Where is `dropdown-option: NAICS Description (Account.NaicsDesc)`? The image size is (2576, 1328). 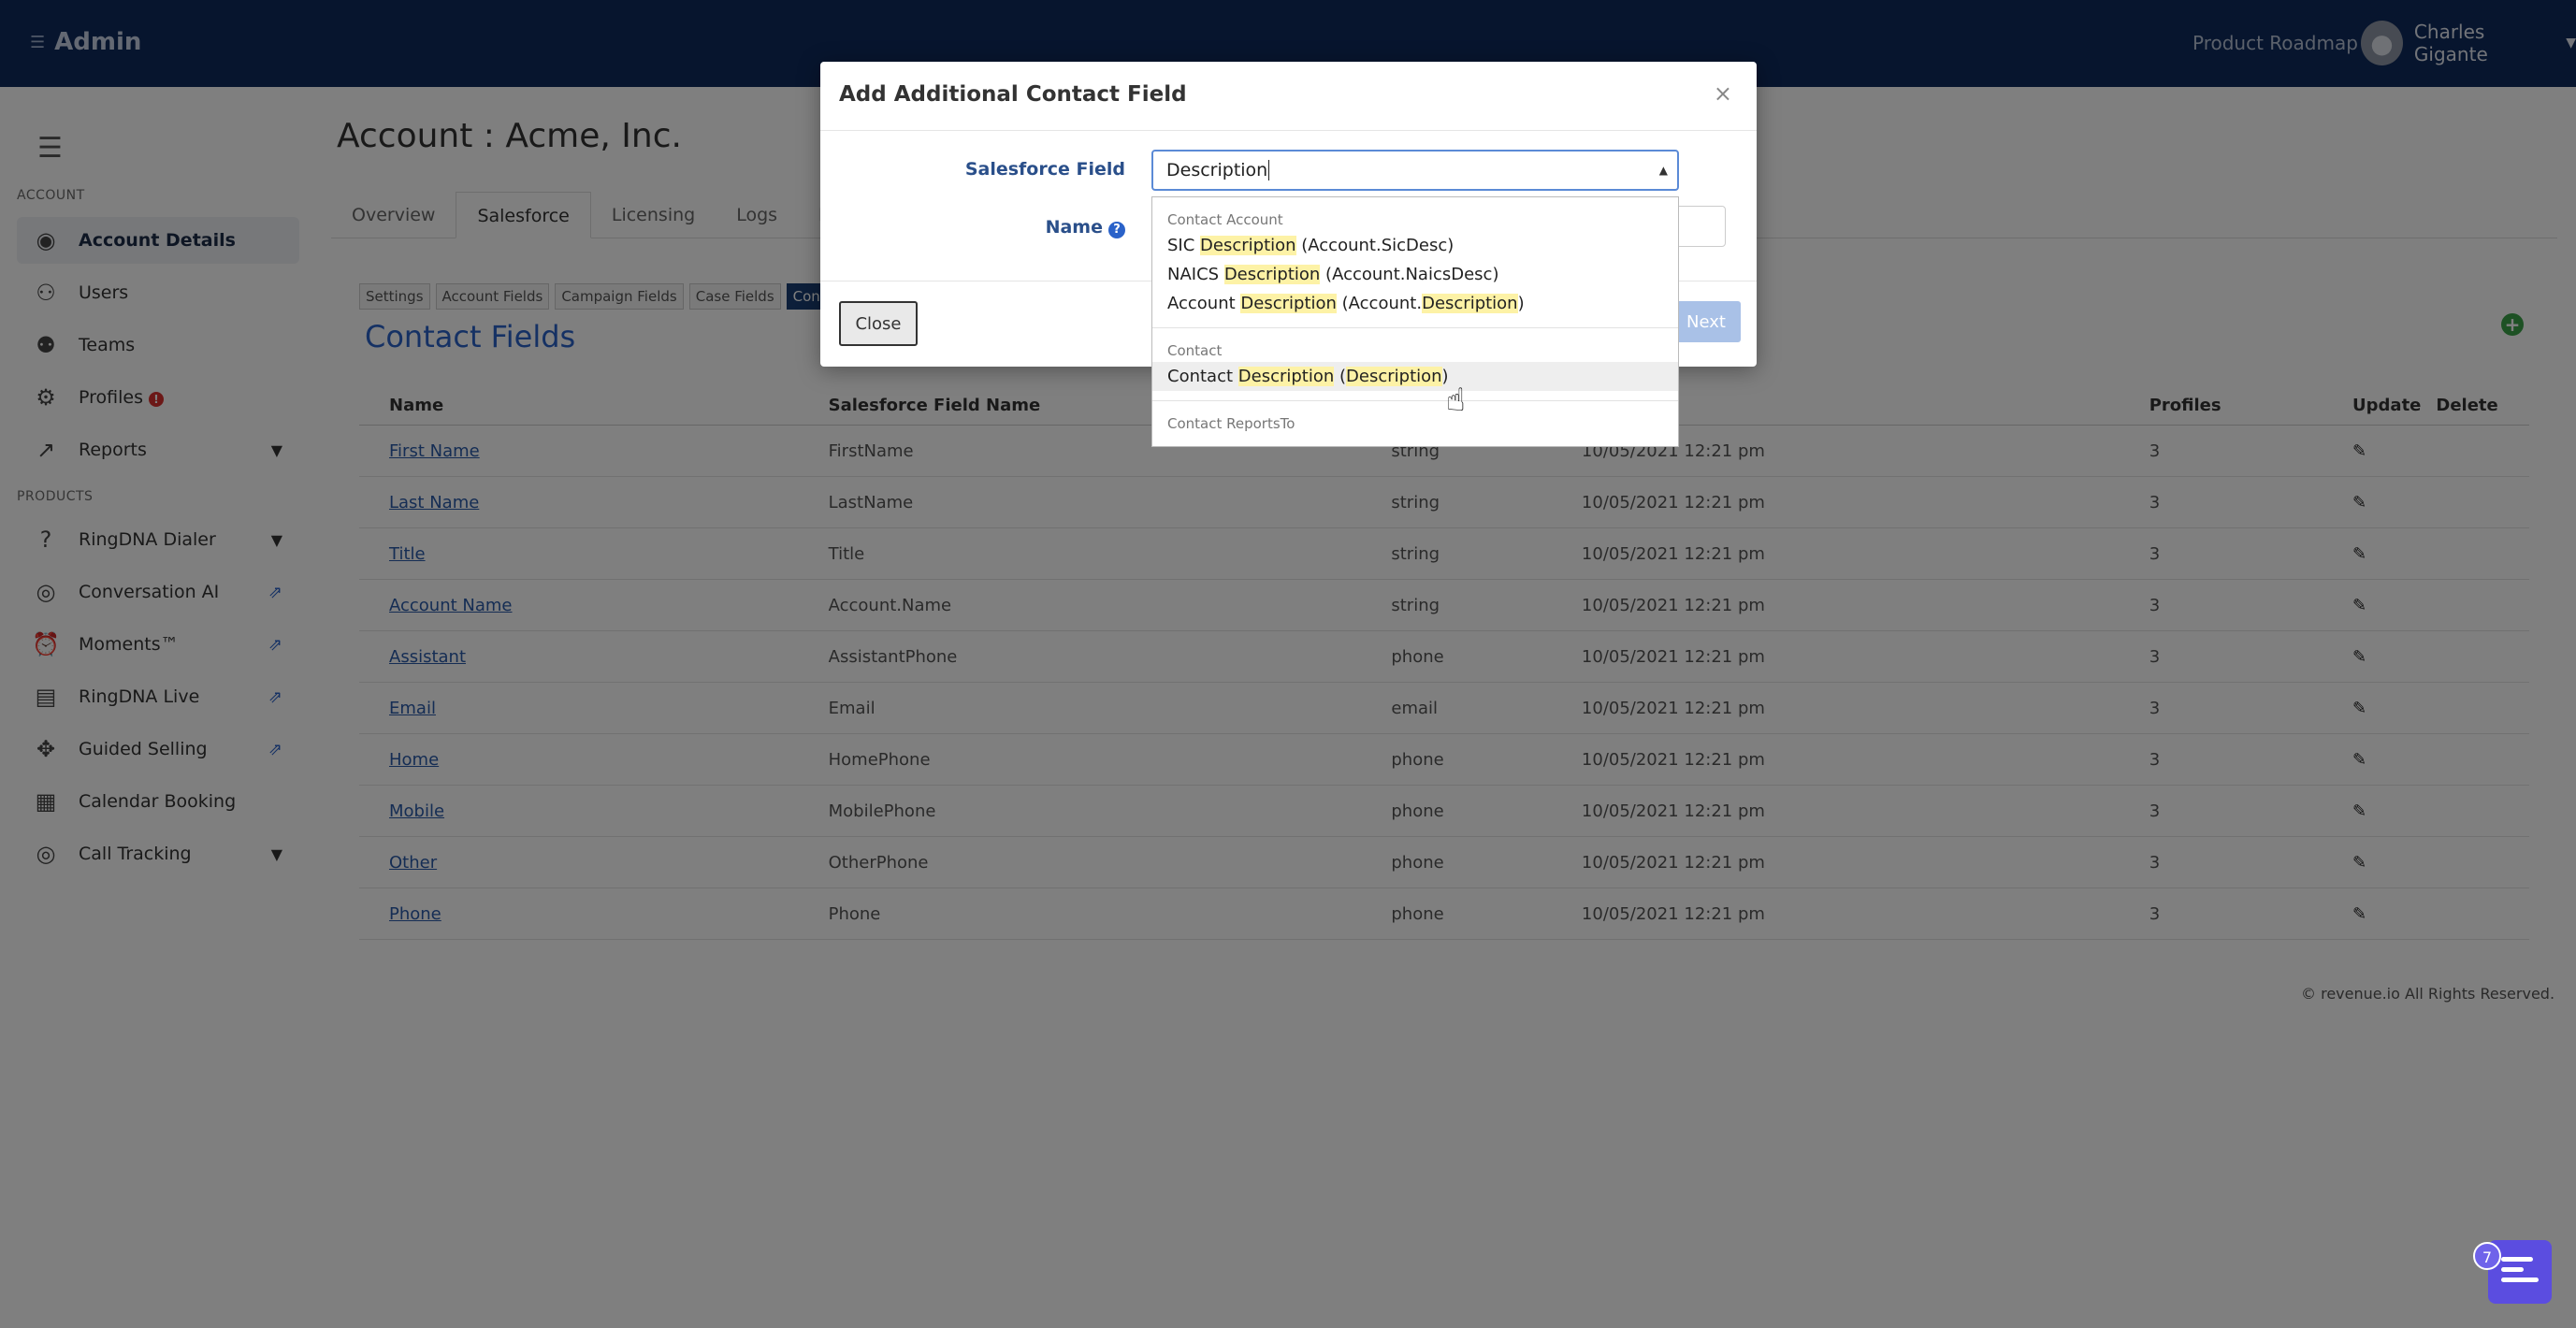 dropdown-option: NAICS Description (Account.NaicsDesc) is located at coordinates (1415, 274).